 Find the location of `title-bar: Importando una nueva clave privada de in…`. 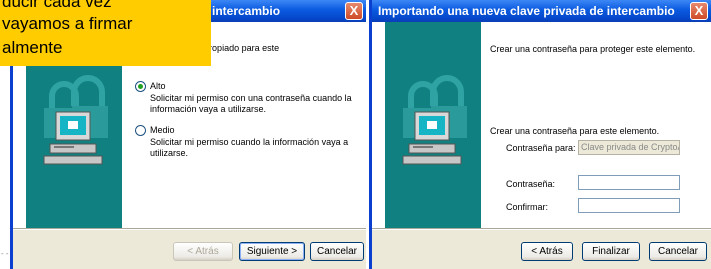

title-bar: Importando una nueva clave privada de in… is located at coordinates (541, 11).